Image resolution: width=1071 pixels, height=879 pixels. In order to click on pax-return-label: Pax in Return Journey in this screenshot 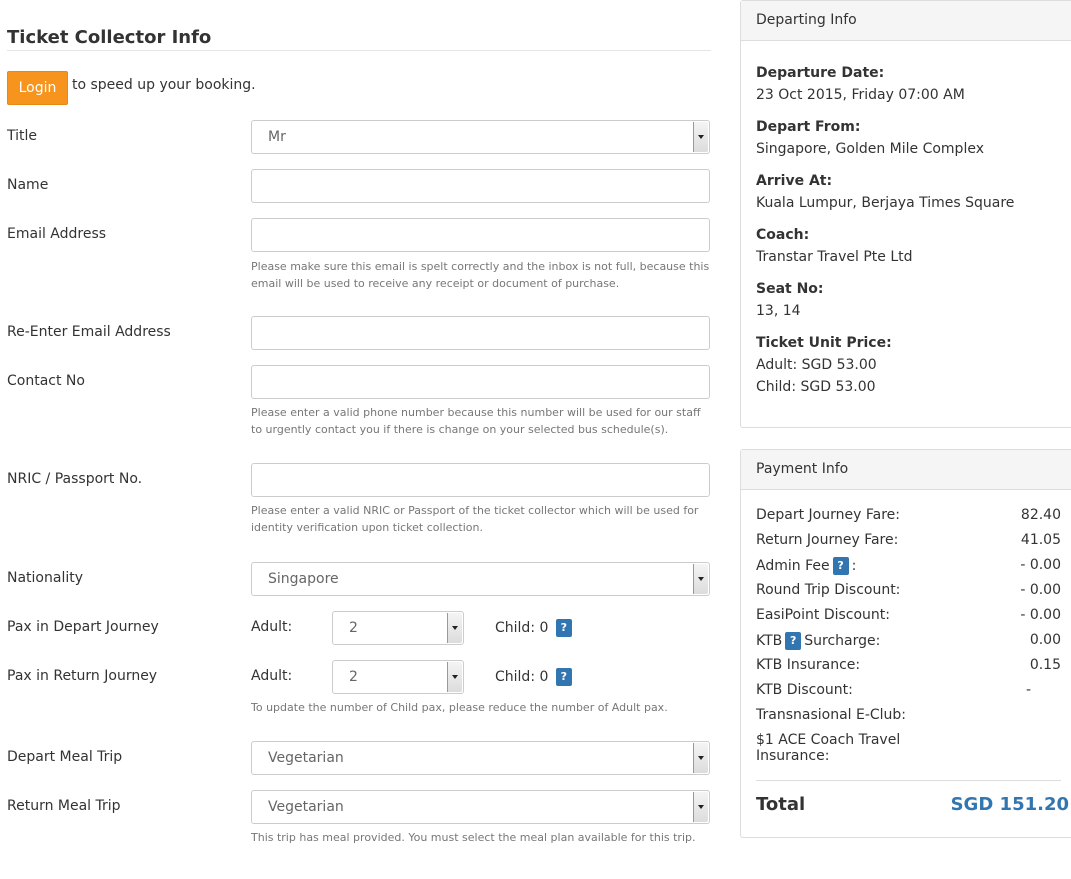, I will do `click(82, 676)`.